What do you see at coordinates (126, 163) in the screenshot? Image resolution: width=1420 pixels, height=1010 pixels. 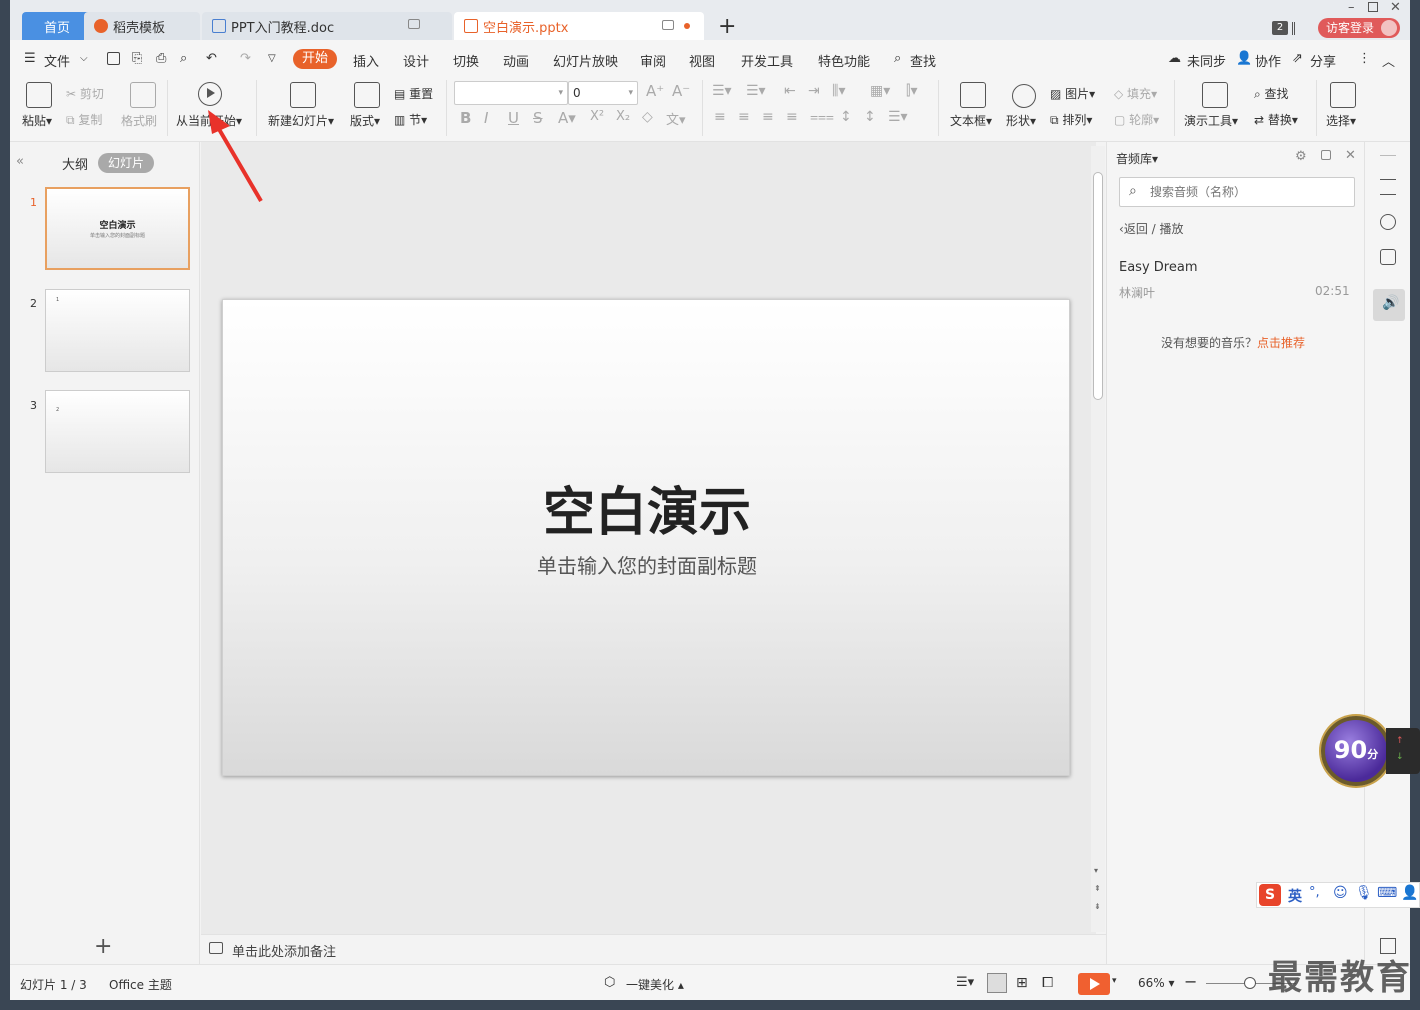 I see `slides-tab: 幻灯片` at bounding box center [126, 163].